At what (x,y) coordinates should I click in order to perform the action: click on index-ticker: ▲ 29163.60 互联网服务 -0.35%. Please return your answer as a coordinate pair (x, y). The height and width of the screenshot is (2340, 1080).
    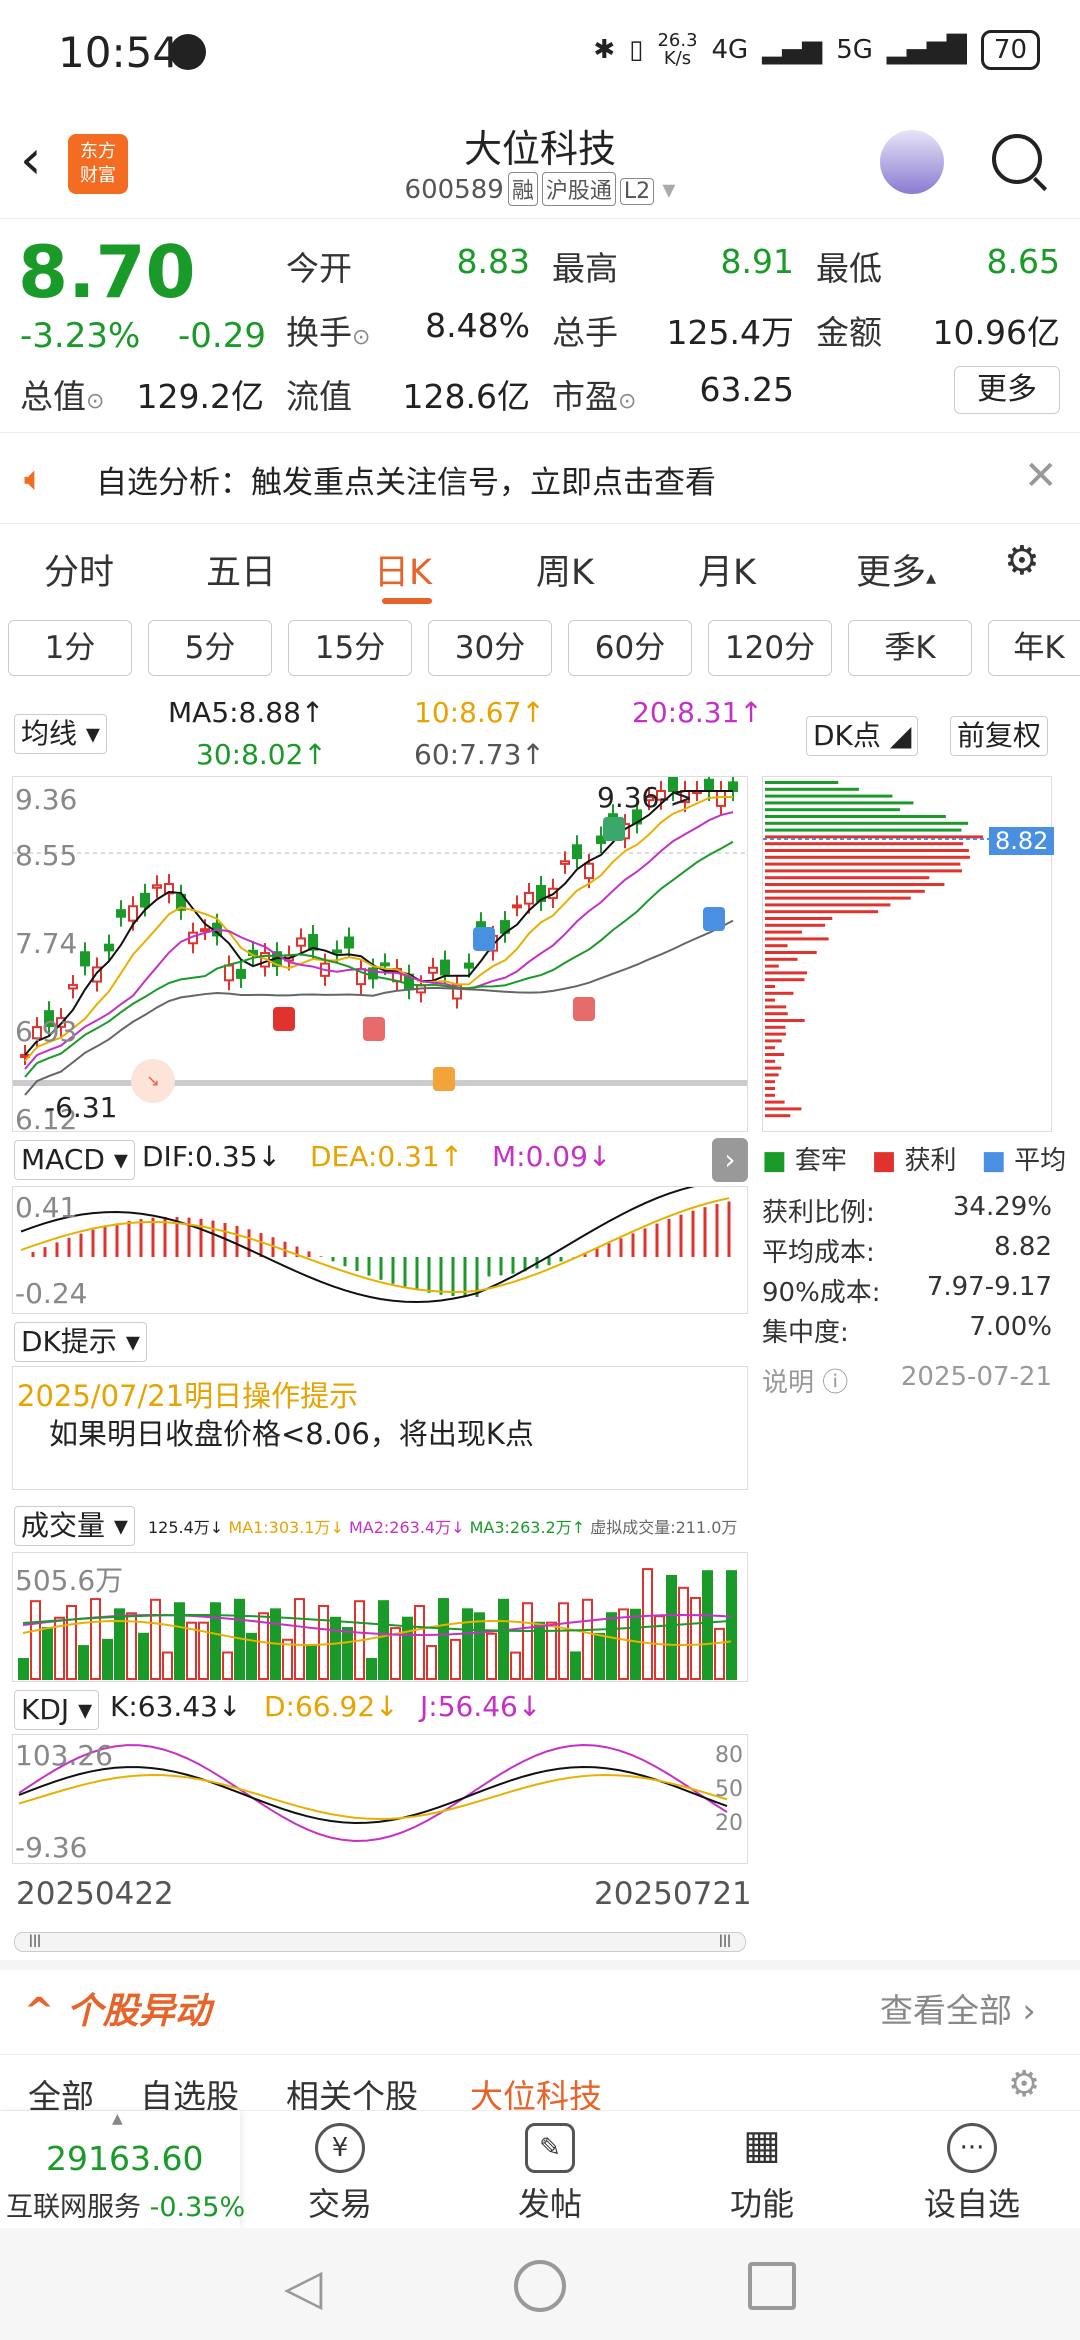
    Looking at the image, I should click on (120, 2170).